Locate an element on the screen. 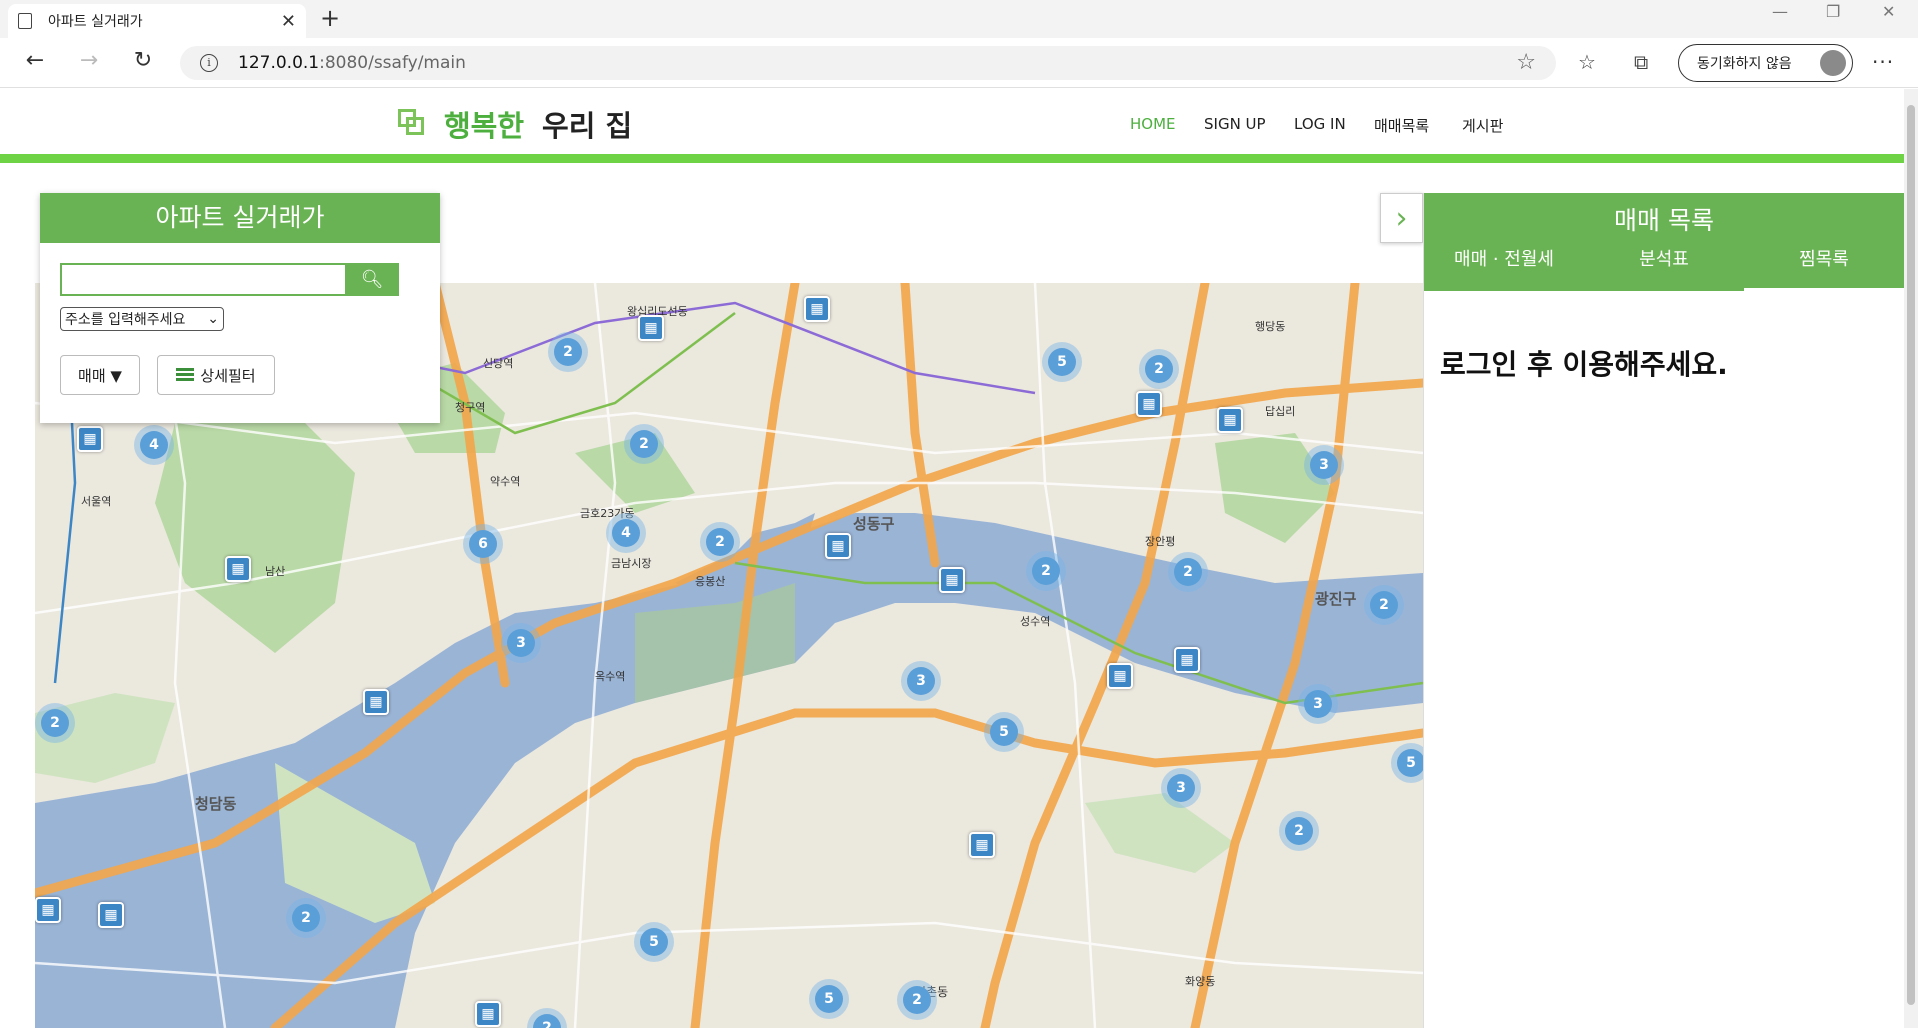 This screenshot has height=1028, width=1918. map-place-label: 행당동 is located at coordinates (1270, 326).